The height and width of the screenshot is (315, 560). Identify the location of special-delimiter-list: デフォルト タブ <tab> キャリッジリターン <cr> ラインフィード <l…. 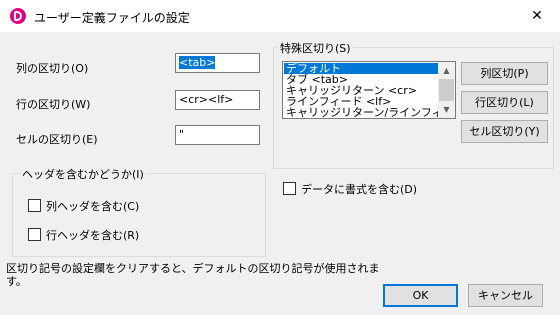
(369, 90).